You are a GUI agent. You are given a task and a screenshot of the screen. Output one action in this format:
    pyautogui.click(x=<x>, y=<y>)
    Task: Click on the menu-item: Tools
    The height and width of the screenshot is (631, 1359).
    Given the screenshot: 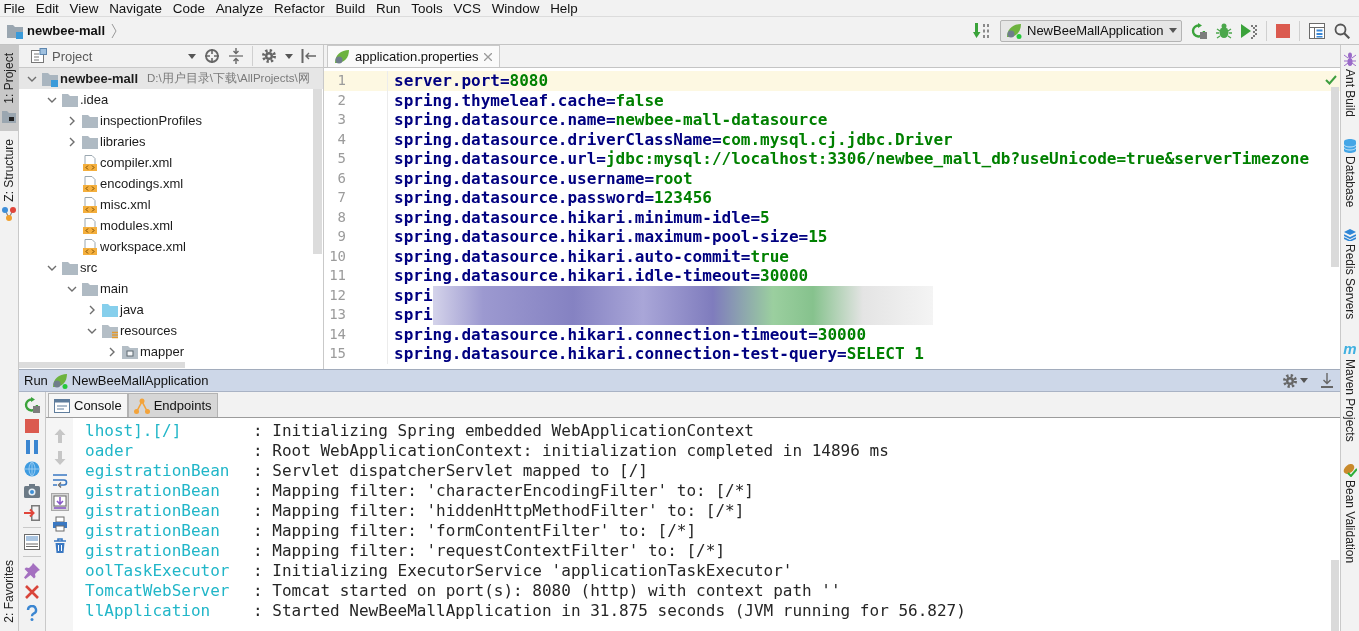 What is the action you would take?
    pyautogui.click(x=426, y=8)
    